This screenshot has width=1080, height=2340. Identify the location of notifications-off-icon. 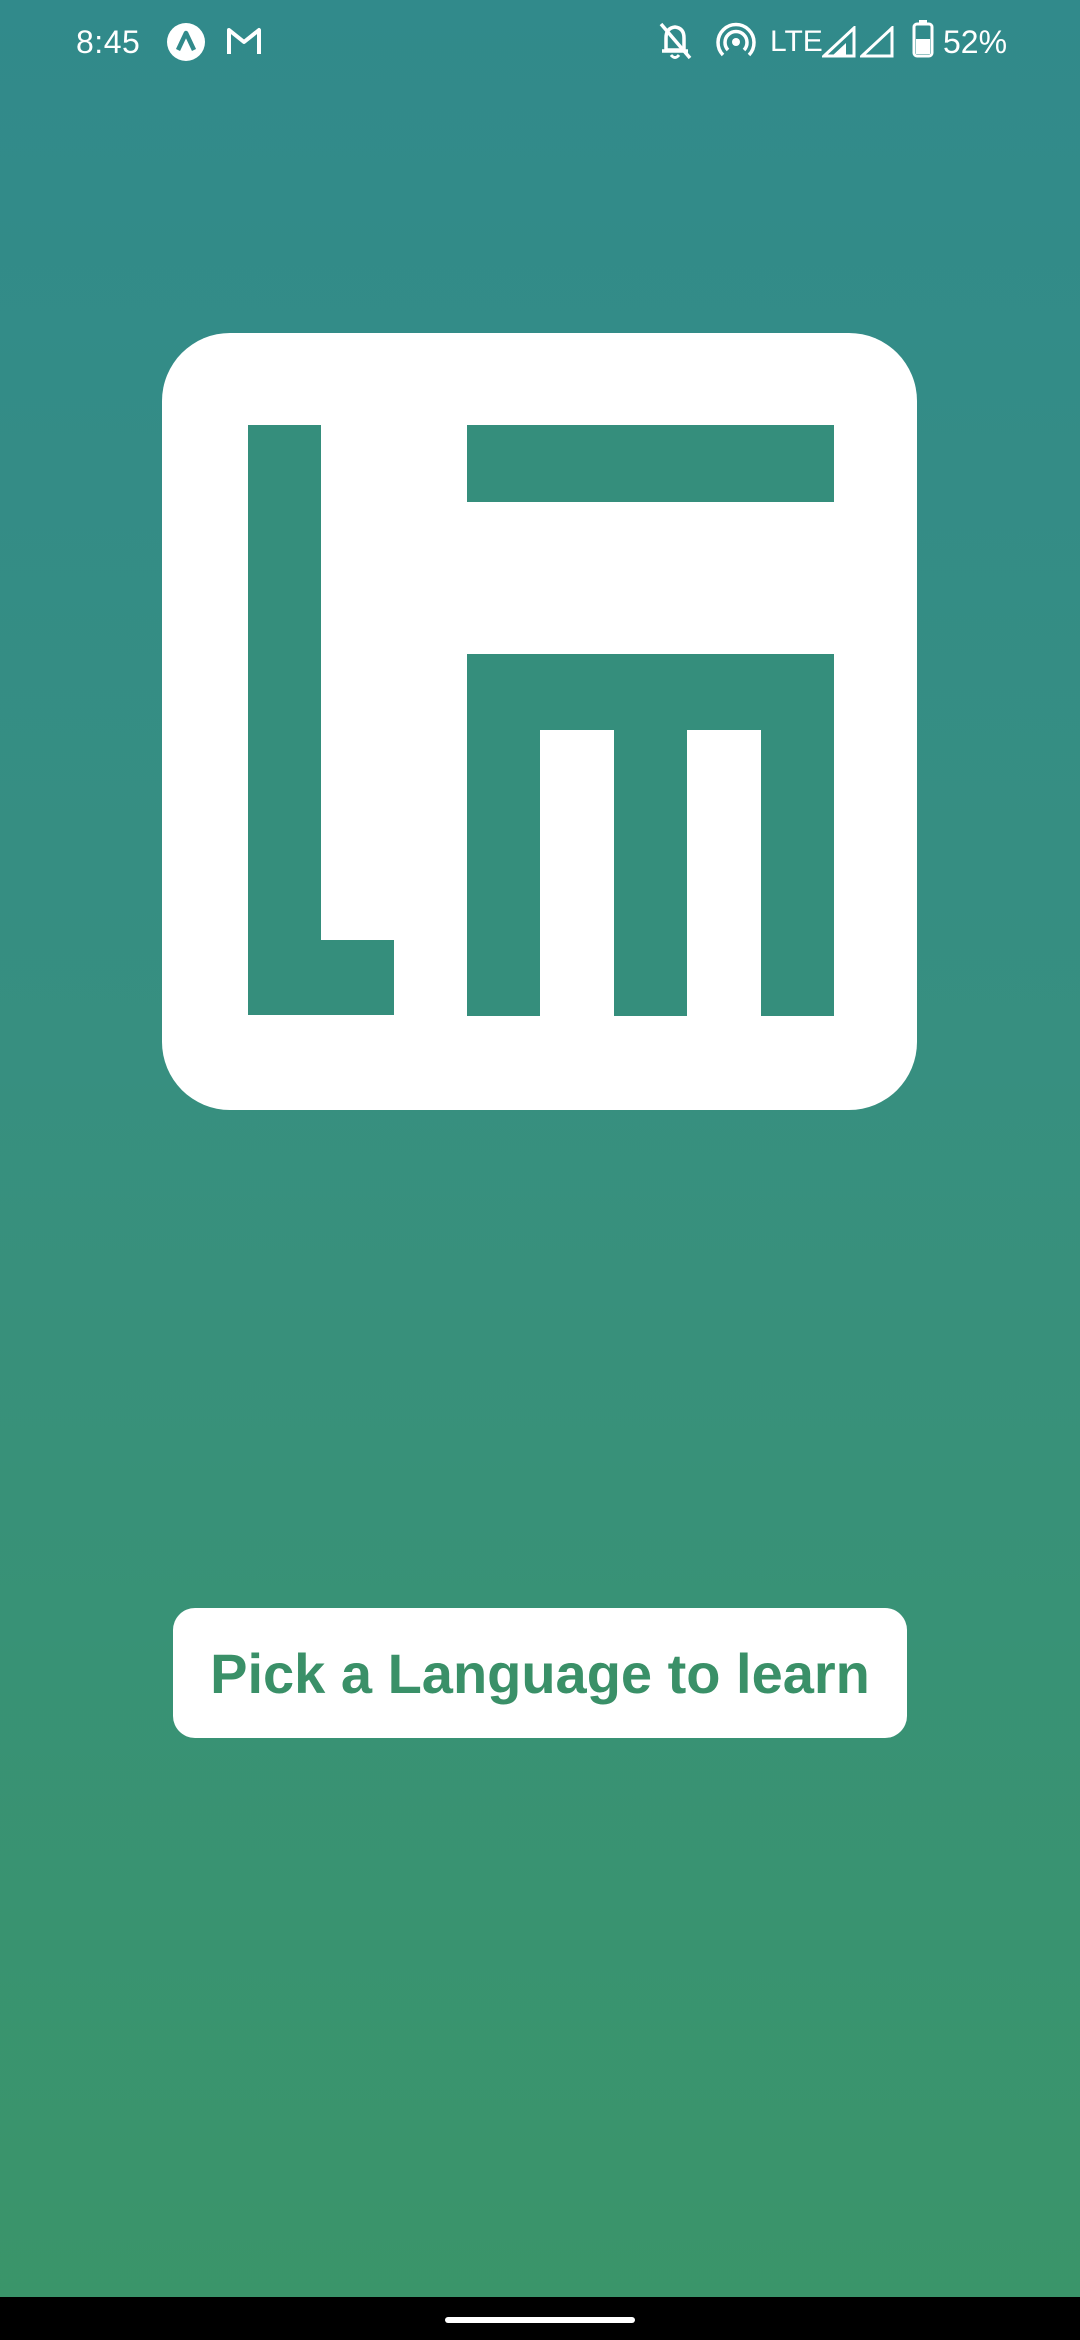
(675, 41).